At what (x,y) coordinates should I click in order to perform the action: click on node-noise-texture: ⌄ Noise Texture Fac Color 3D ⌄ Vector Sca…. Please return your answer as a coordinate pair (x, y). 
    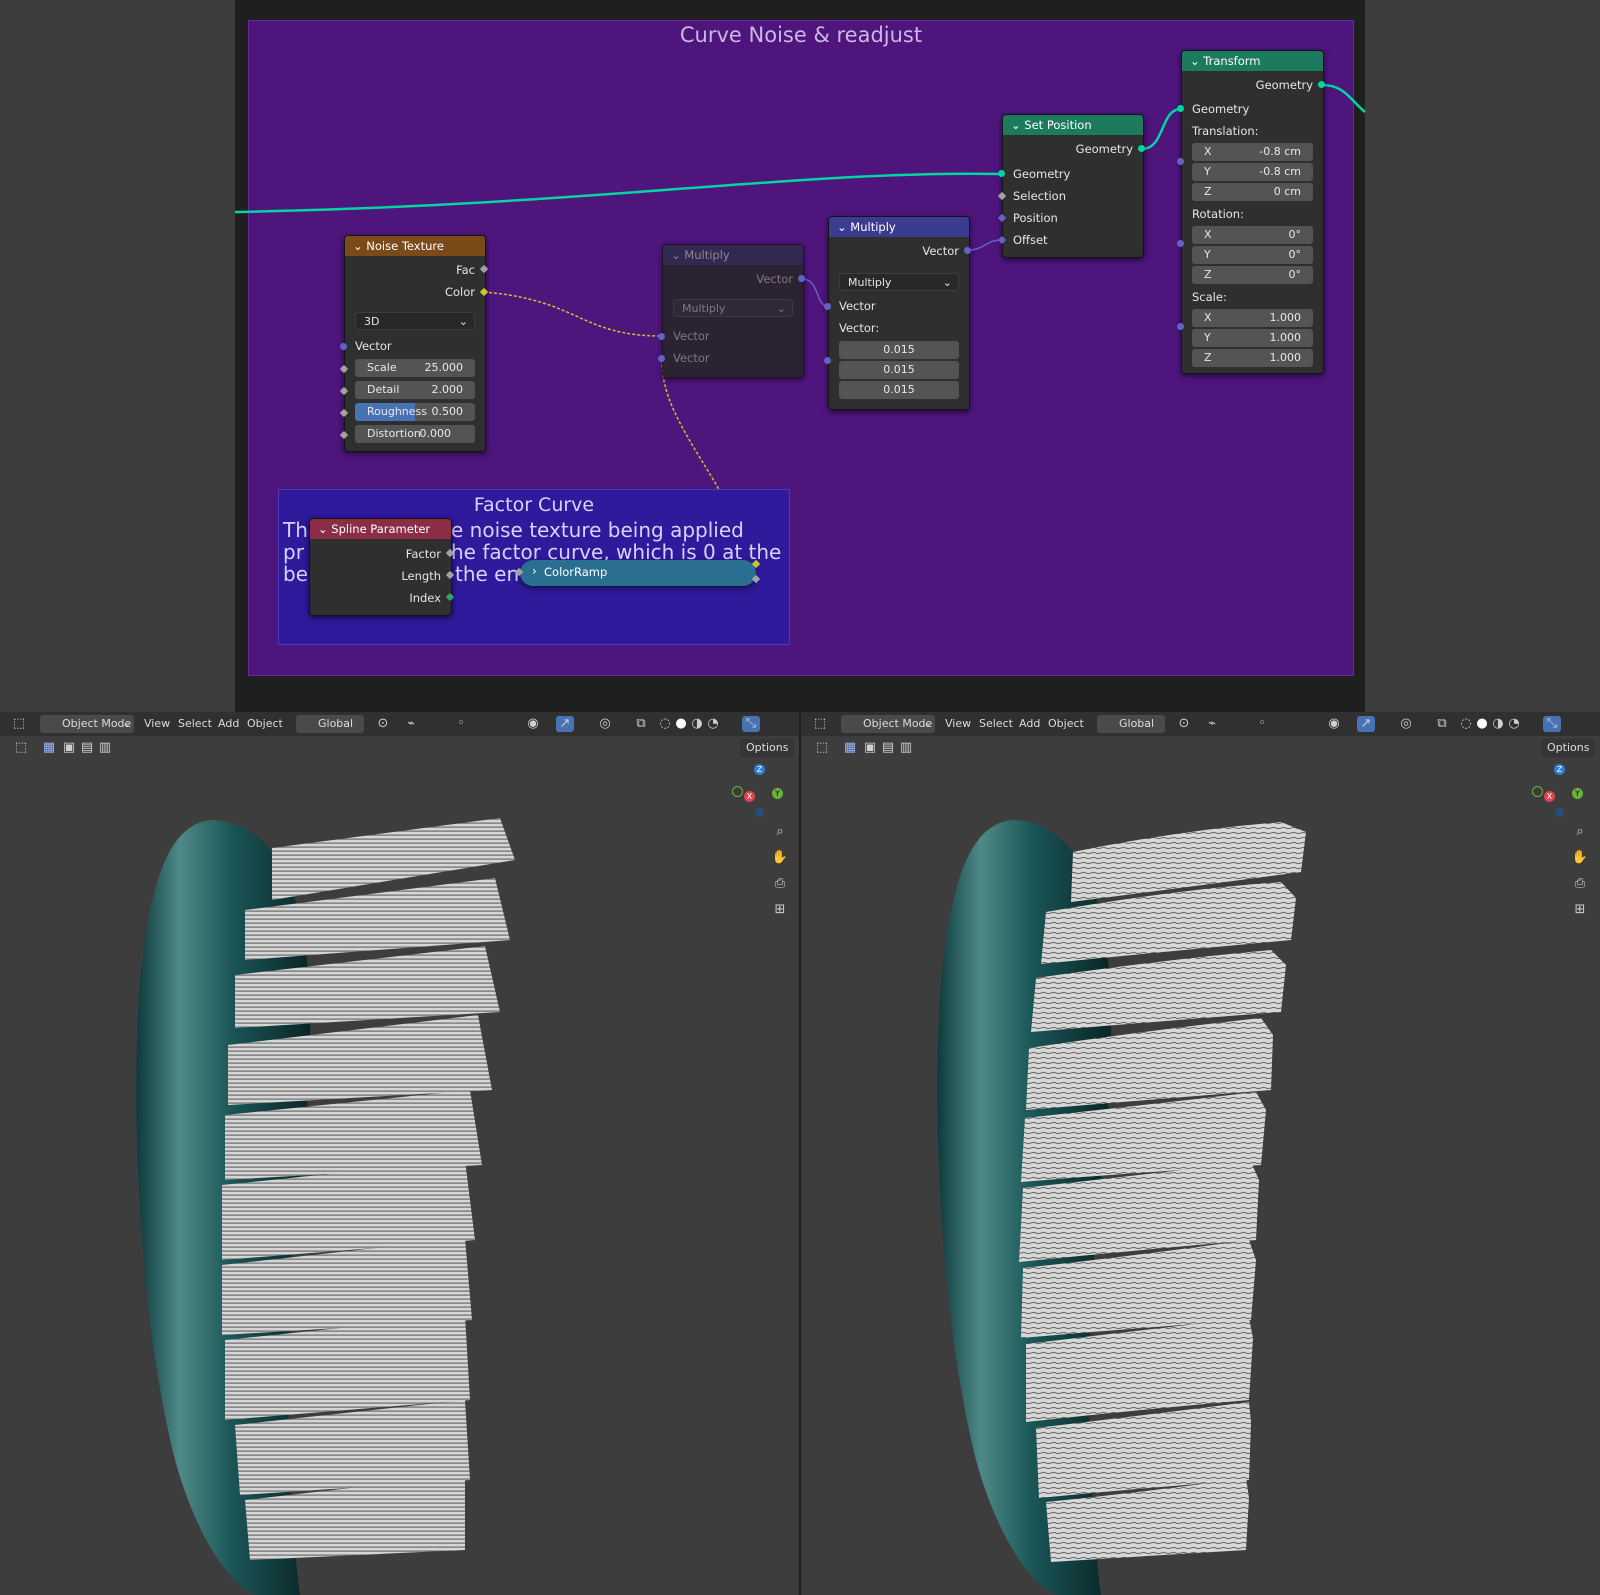
    Looking at the image, I should click on (415, 343).